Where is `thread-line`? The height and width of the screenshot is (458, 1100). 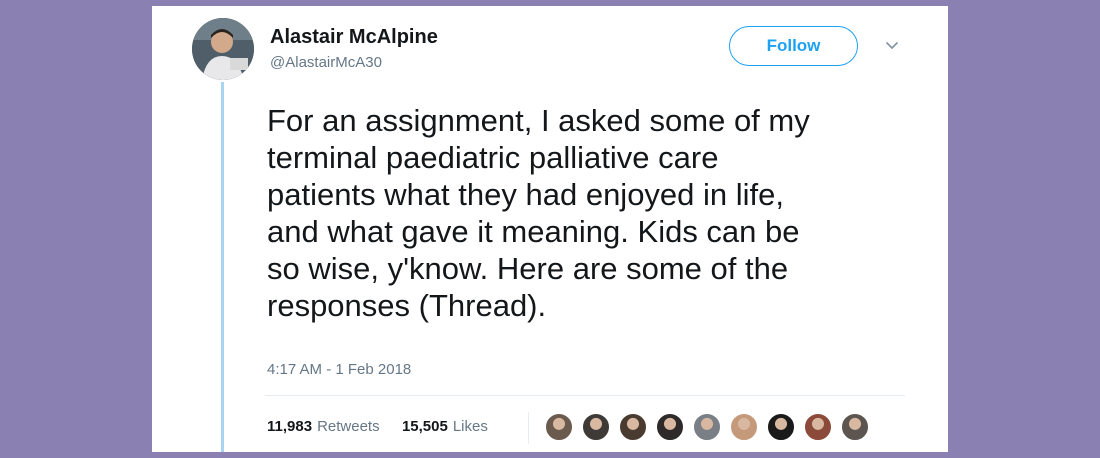
thread-line is located at coordinates (222, 267).